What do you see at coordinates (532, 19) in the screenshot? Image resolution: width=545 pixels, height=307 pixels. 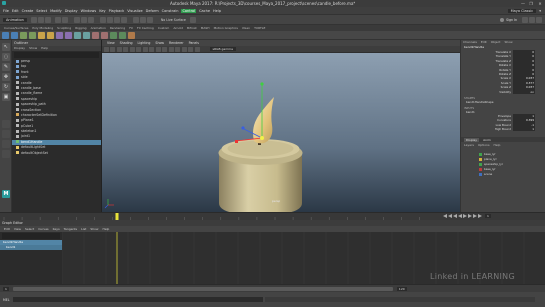 I see `tool-settings-toggle-icon` at bounding box center [532, 19].